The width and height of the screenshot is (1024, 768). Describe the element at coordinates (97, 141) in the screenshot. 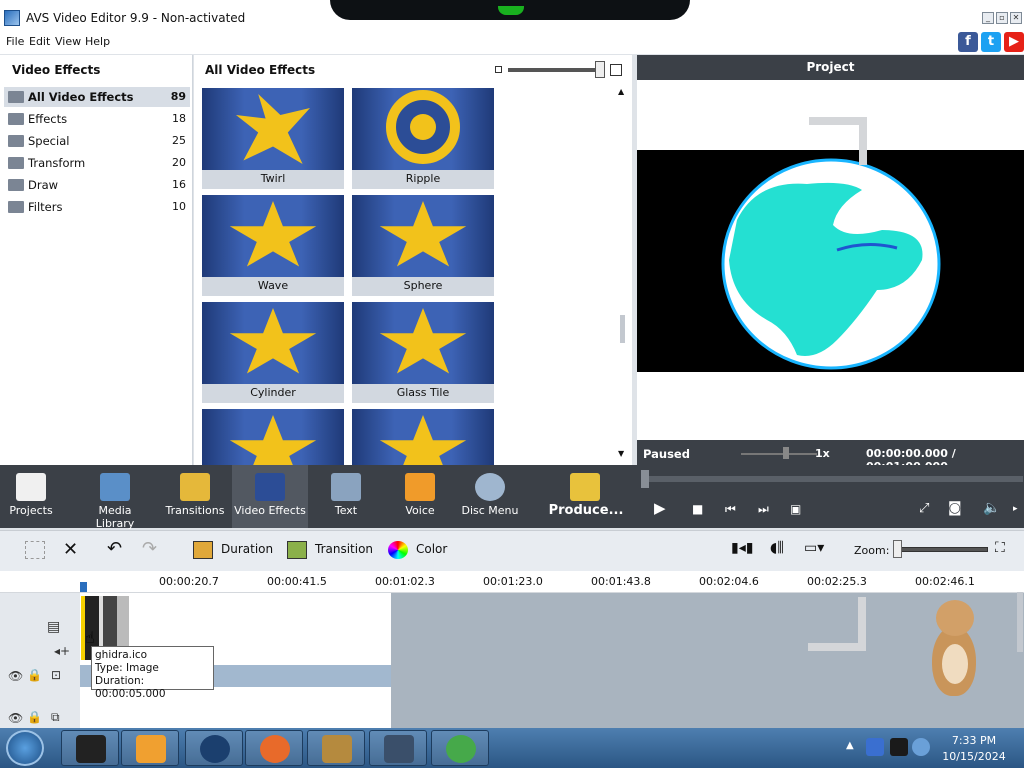

I see `category-special: Special 25` at that location.